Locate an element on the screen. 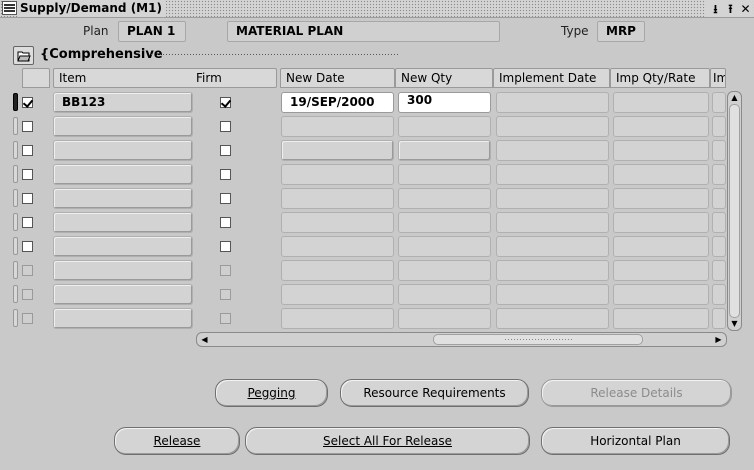 Image resolution: width=754 pixels, height=470 pixels. vertical-scrollbar: ▲ ▼ is located at coordinates (734, 211).